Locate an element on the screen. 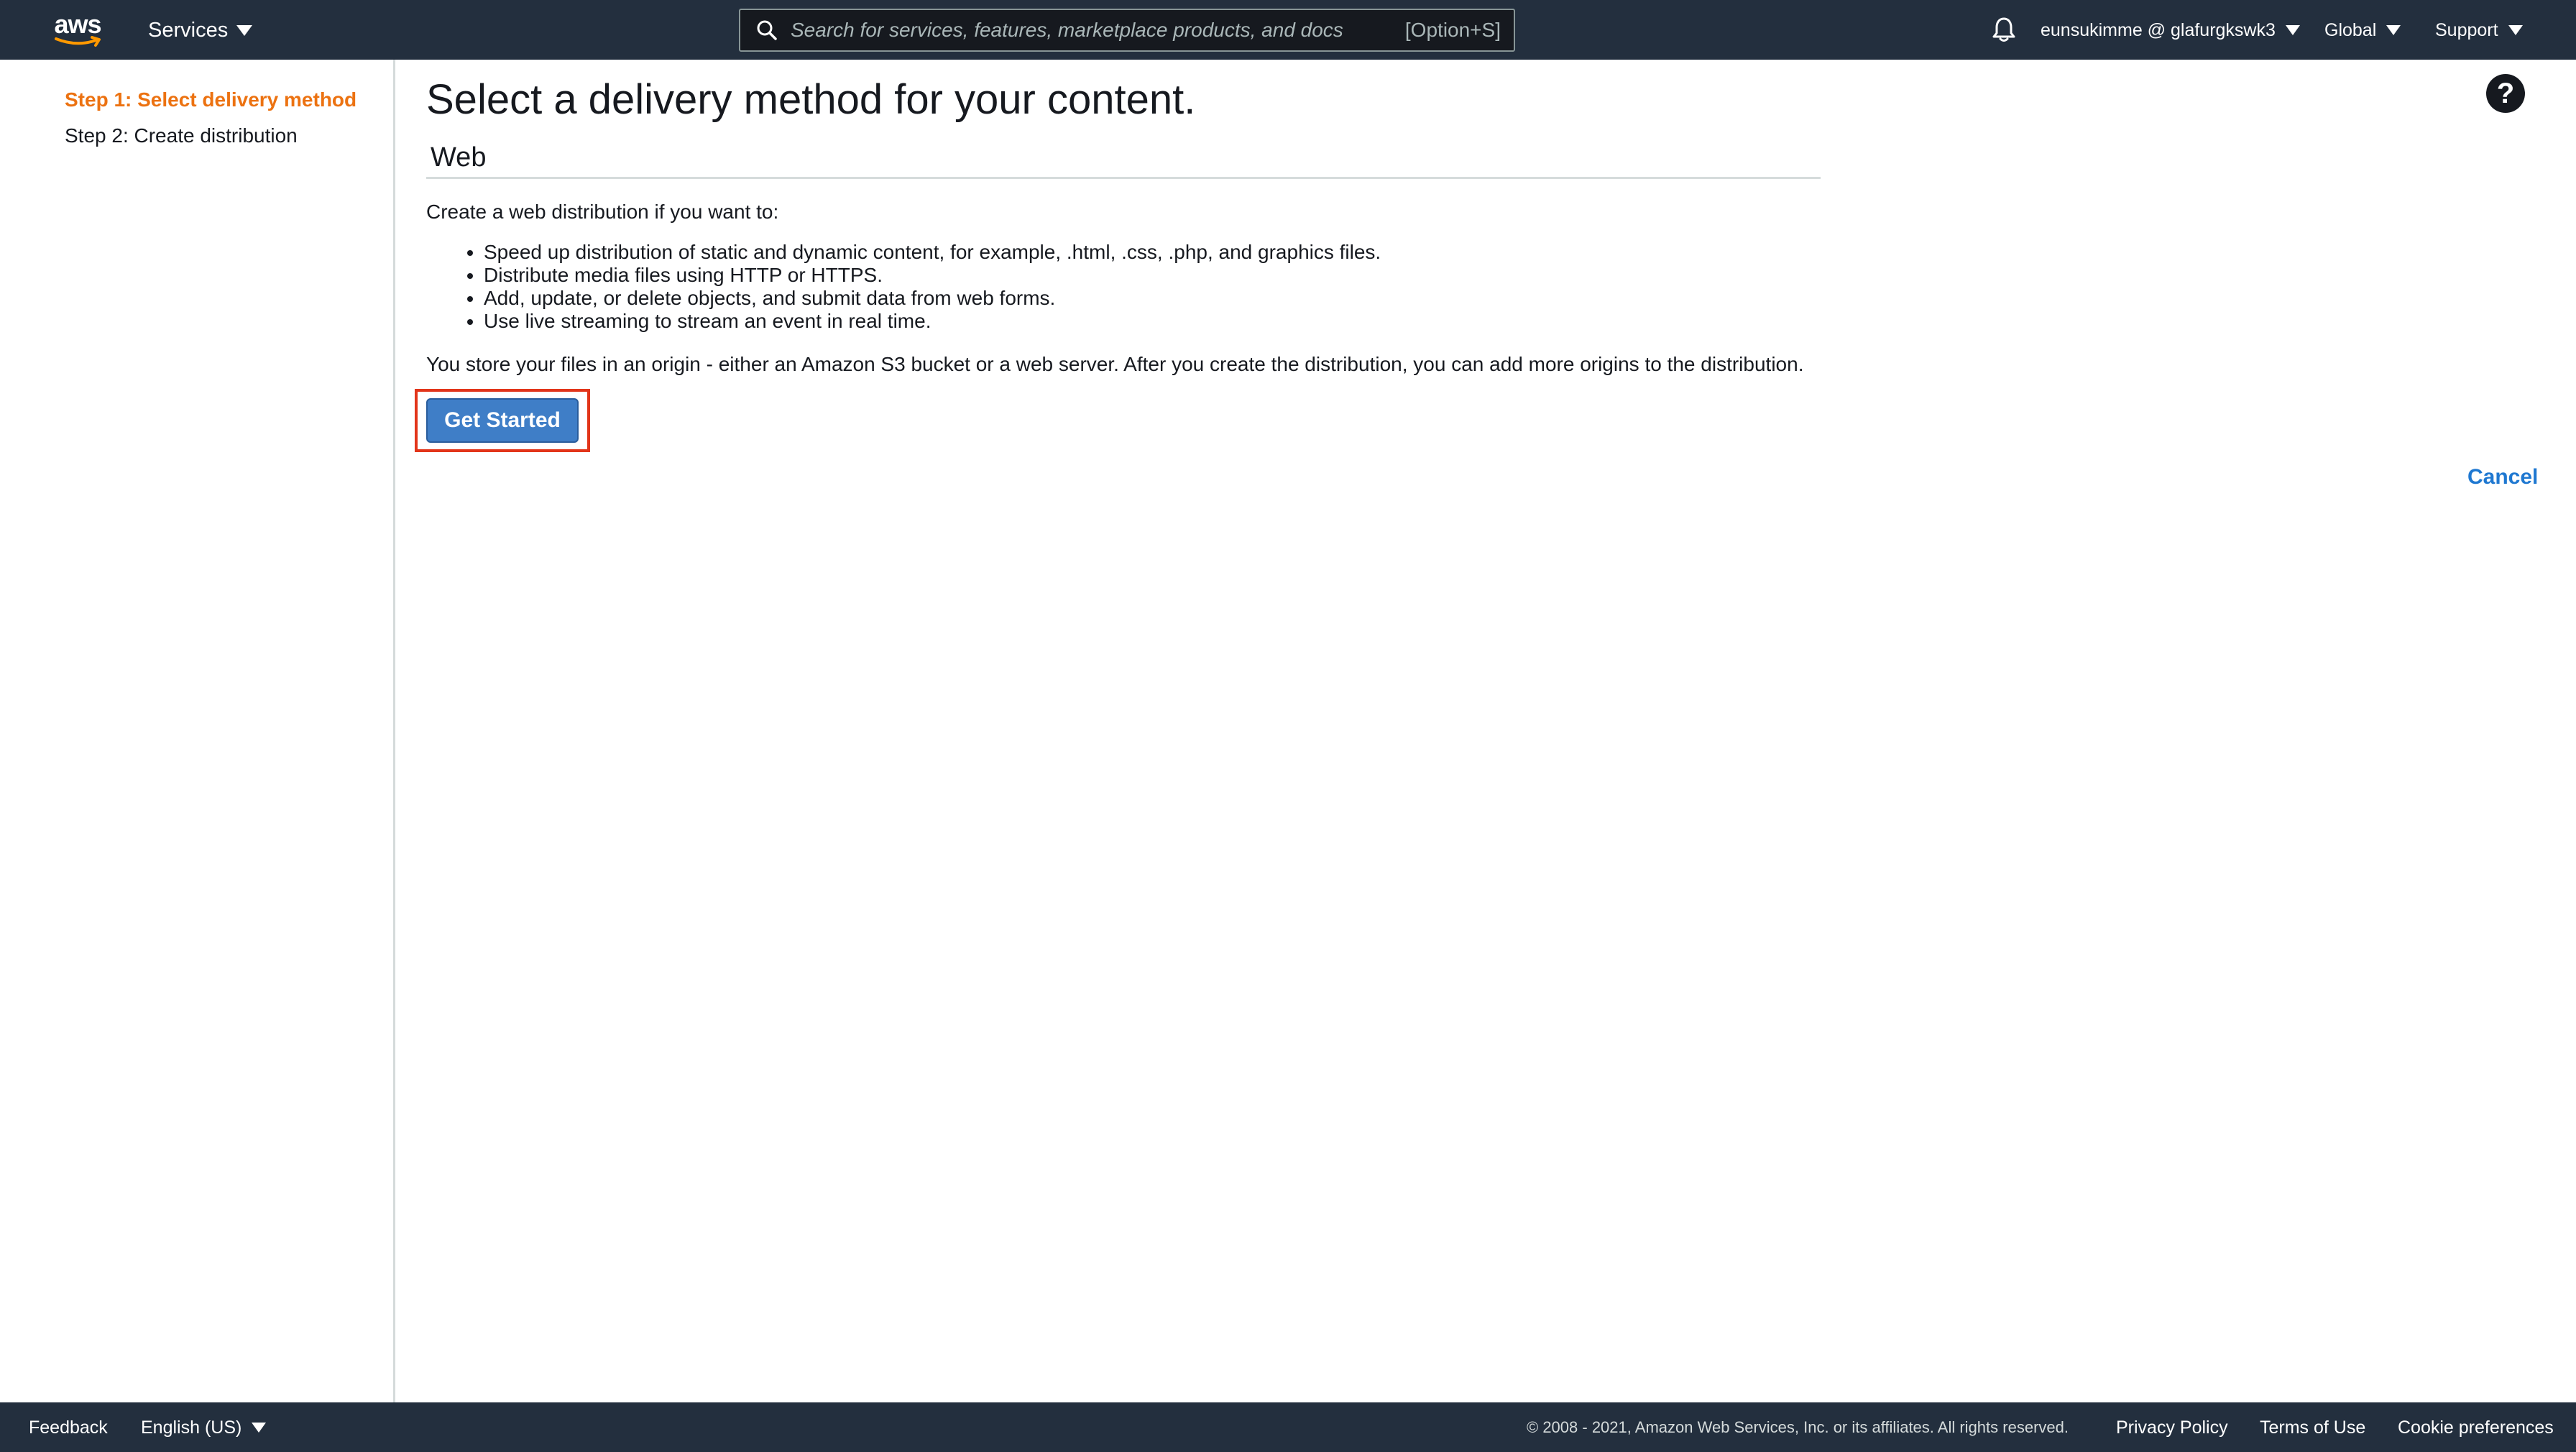 The width and height of the screenshot is (2576, 1452). language-label: English (US) is located at coordinates (191, 1427).